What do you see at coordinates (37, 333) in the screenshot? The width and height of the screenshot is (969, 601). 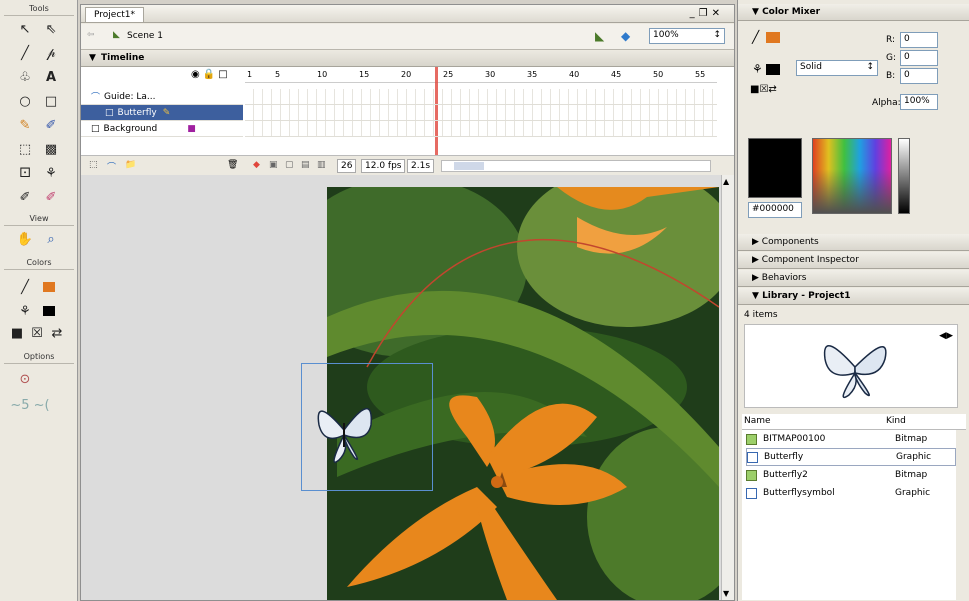 I see `no-color-icon: ☒` at bounding box center [37, 333].